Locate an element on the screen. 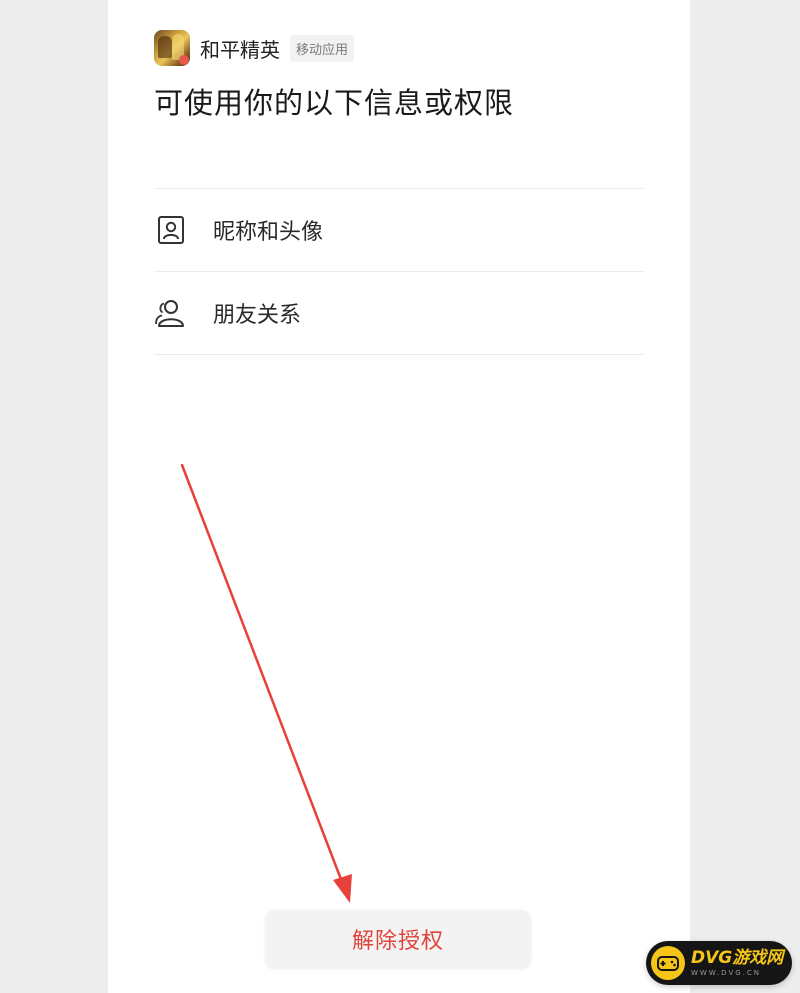 Image resolution: width=800 pixels, height=993 pixels. watermark-text: DVG游戏网 is located at coordinates (737, 957).